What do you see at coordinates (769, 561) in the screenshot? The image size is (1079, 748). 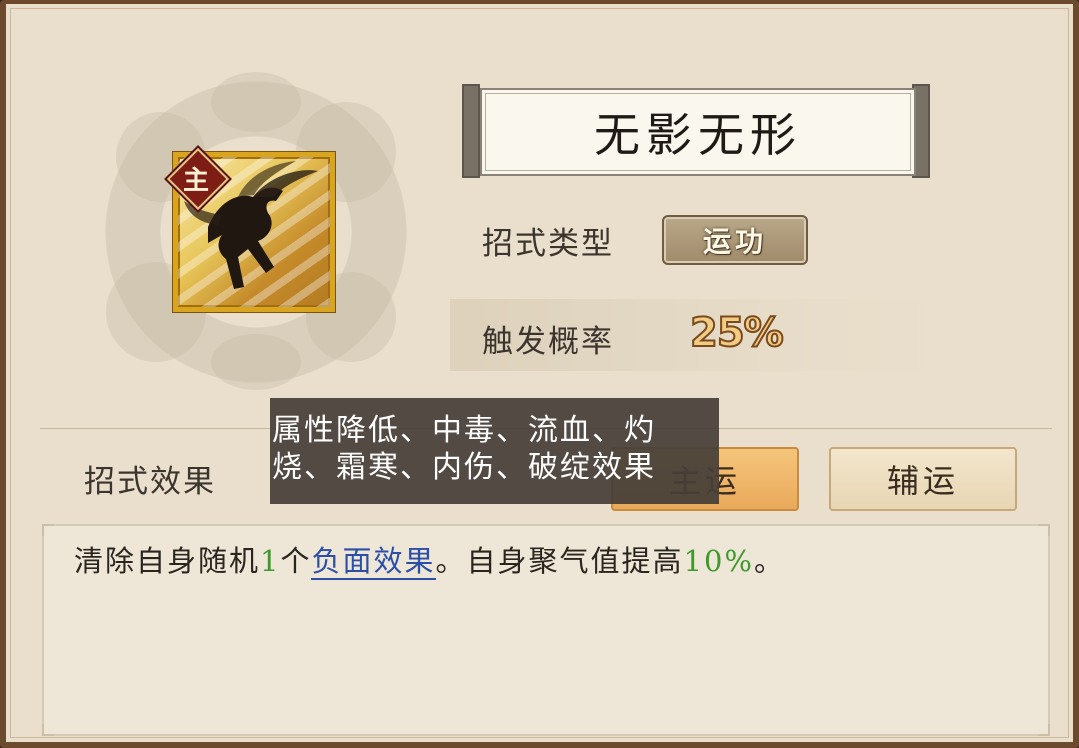 I see `effect-suffix: 。` at bounding box center [769, 561].